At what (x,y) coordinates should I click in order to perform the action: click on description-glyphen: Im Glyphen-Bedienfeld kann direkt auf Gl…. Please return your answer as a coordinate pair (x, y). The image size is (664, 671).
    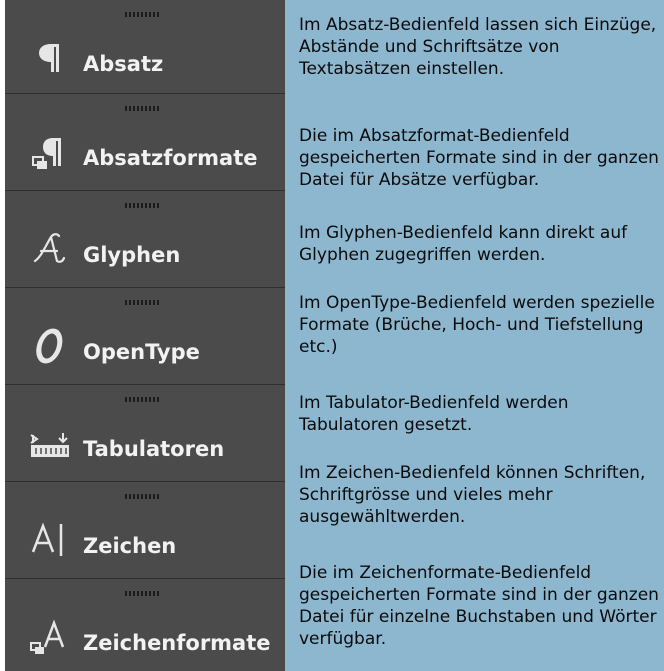
    Looking at the image, I should click on (463, 244).